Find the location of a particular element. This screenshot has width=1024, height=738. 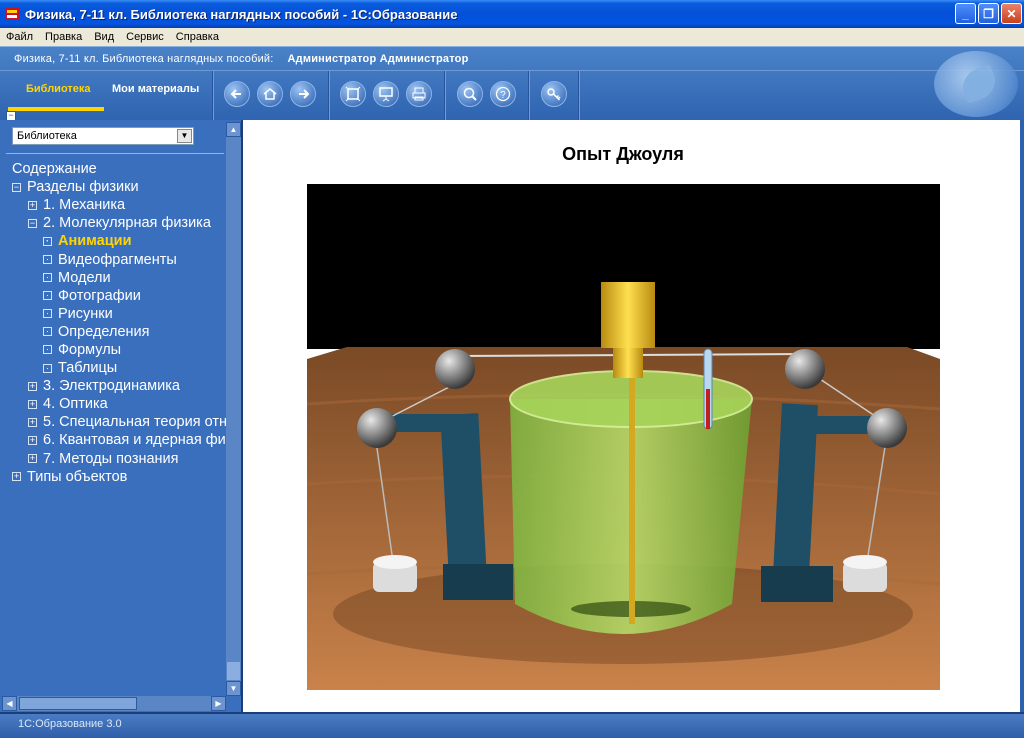

close-icon: ✕ is located at coordinates (1011, 13).